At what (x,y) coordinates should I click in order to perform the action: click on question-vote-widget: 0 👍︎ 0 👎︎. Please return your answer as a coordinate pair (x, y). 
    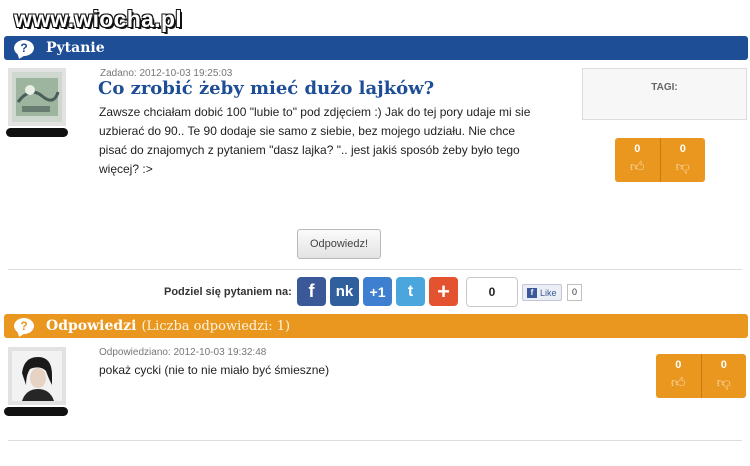
    Looking at the image, I should click on (660, 160).